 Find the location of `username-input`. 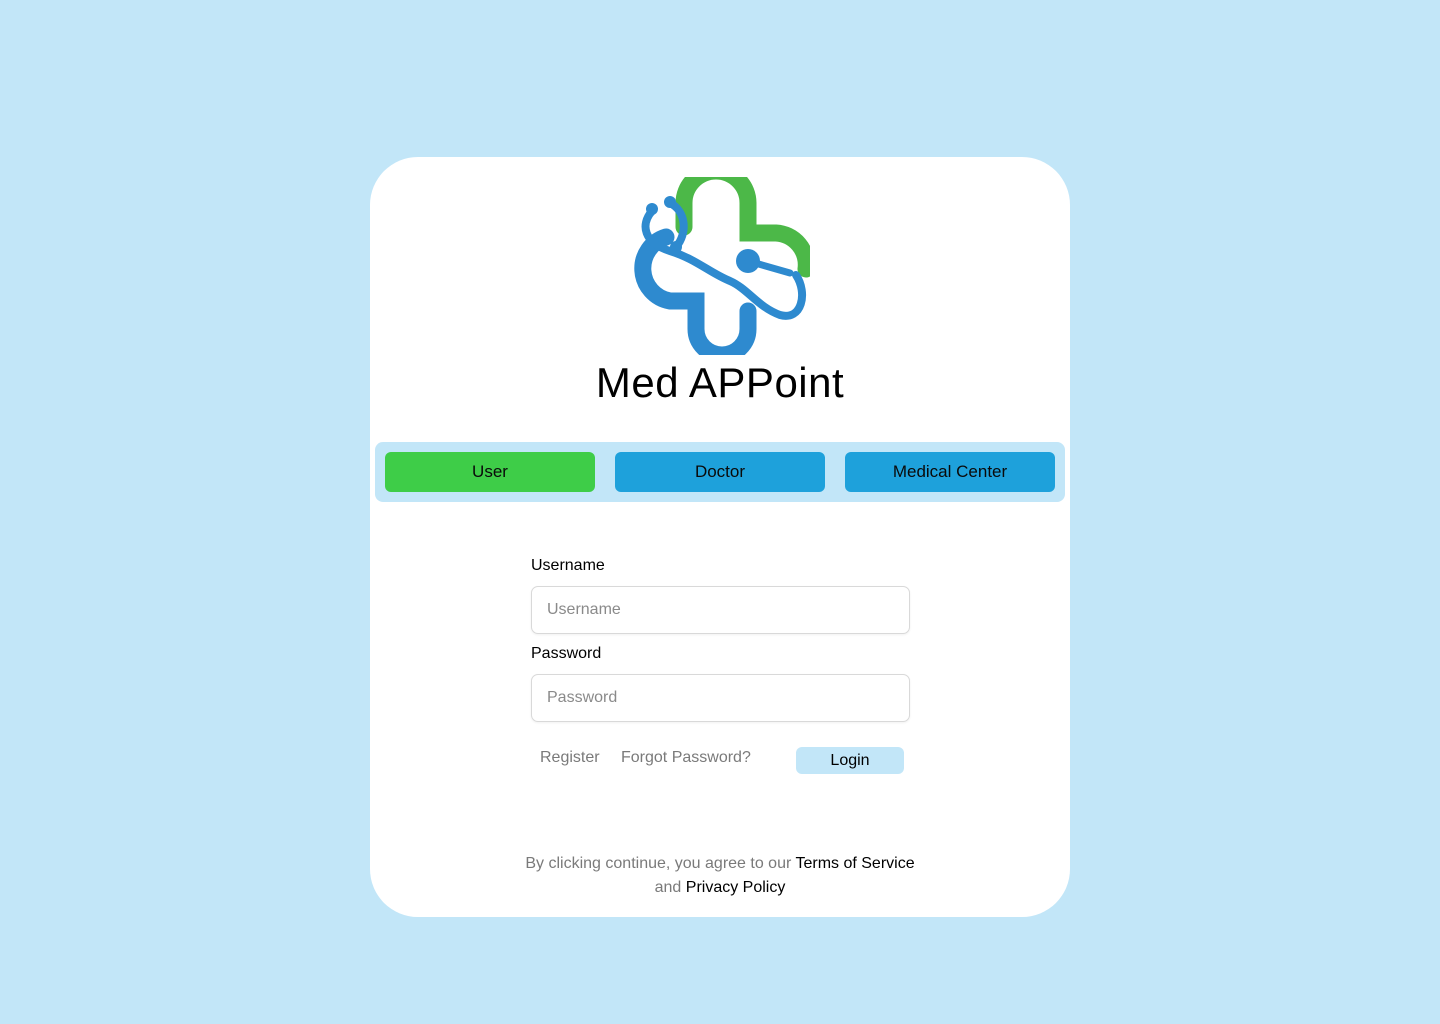

username-input is located at coordinates (720, 610).